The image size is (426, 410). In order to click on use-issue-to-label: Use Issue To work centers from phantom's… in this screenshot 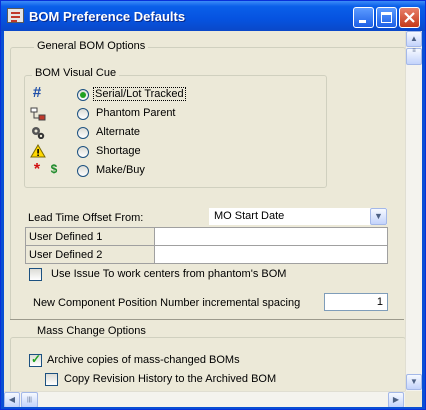, I will do `click(168, 274)`.